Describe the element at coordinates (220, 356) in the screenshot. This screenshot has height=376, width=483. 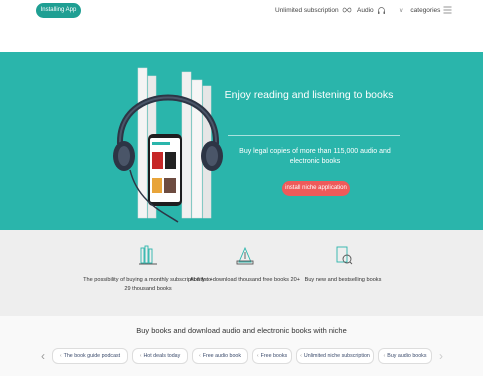
I see `tag-free-audio-book: ‹ Free audio book` at that location.